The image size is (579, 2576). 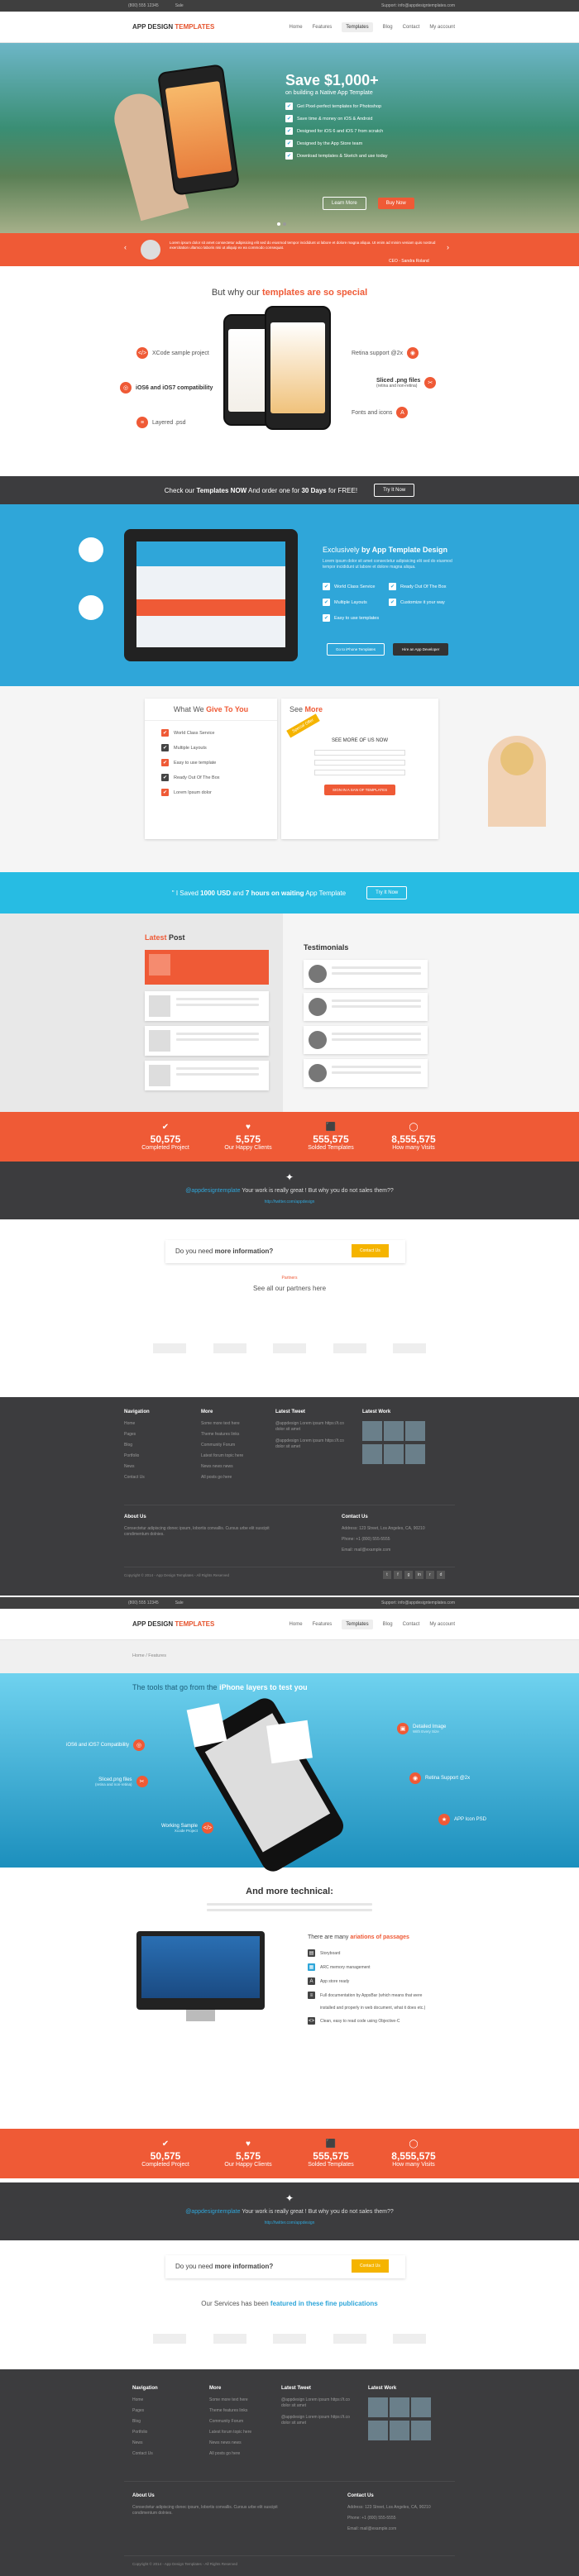 What do you see at coordinates (236, 1477) in the screenshot?
I see `footer-link: All posts go here` at bounding box center [236, 1477].